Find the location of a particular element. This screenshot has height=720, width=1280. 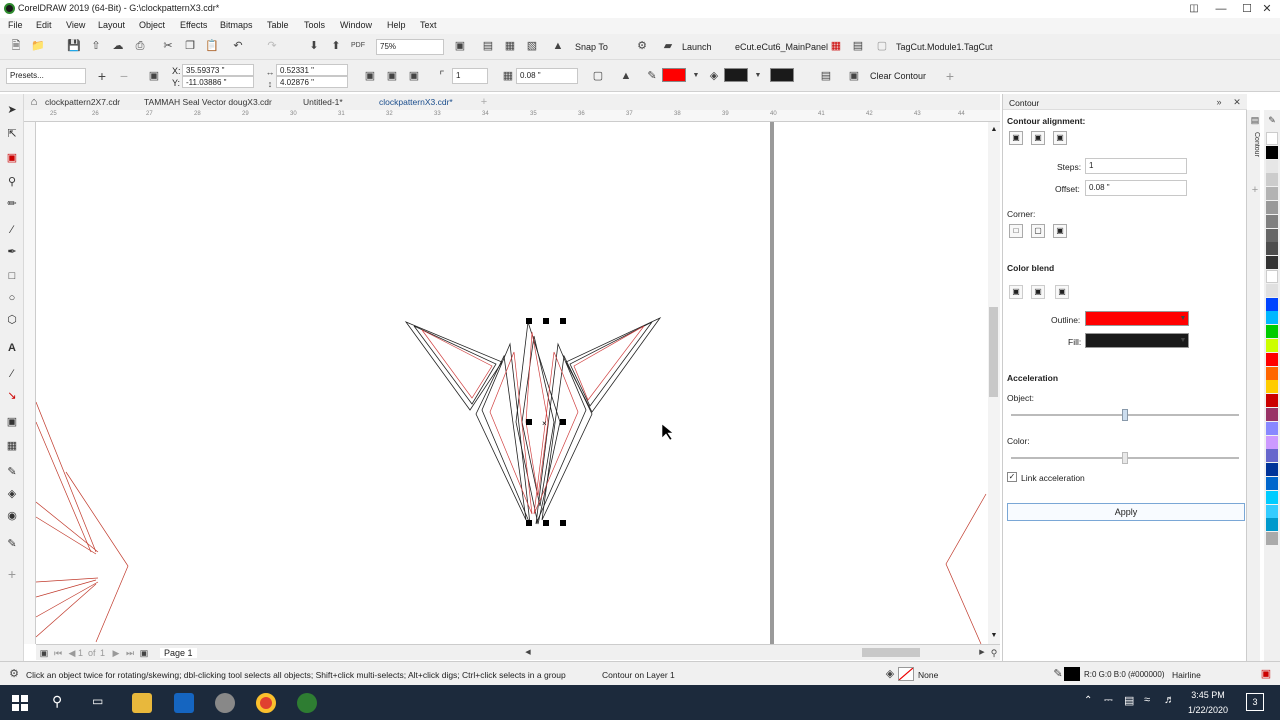

status-right-icon: ▣ is located at coordinates (1266, 674).